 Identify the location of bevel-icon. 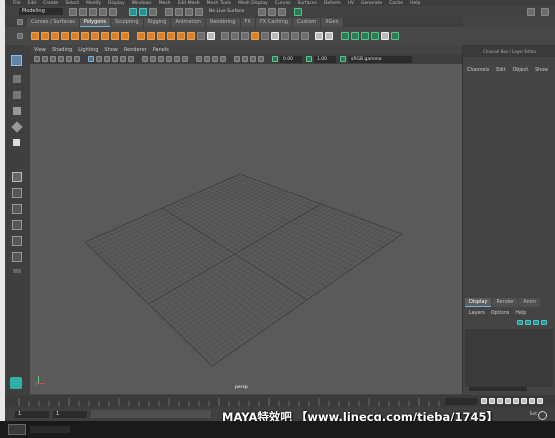
(245, 36).